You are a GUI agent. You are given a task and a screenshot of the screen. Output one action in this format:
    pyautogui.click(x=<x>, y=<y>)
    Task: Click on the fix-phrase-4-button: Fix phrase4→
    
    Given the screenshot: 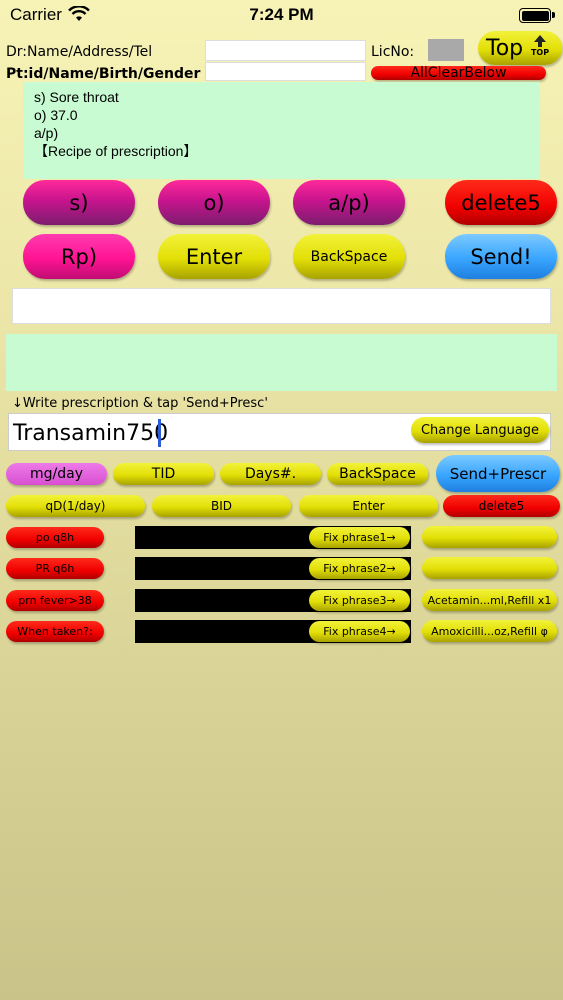 What is the action you would take?
    pyautogui.click(x=359, y=631)
    